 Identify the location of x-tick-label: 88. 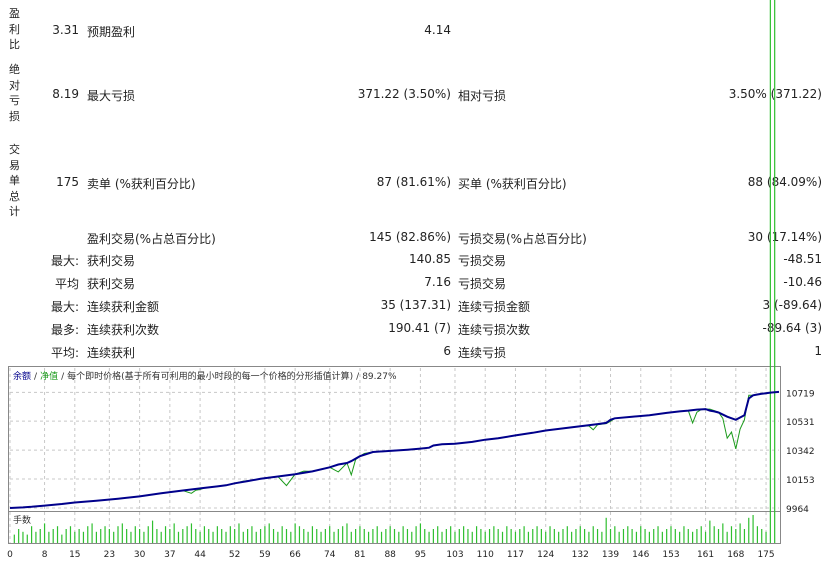
(390, 555).